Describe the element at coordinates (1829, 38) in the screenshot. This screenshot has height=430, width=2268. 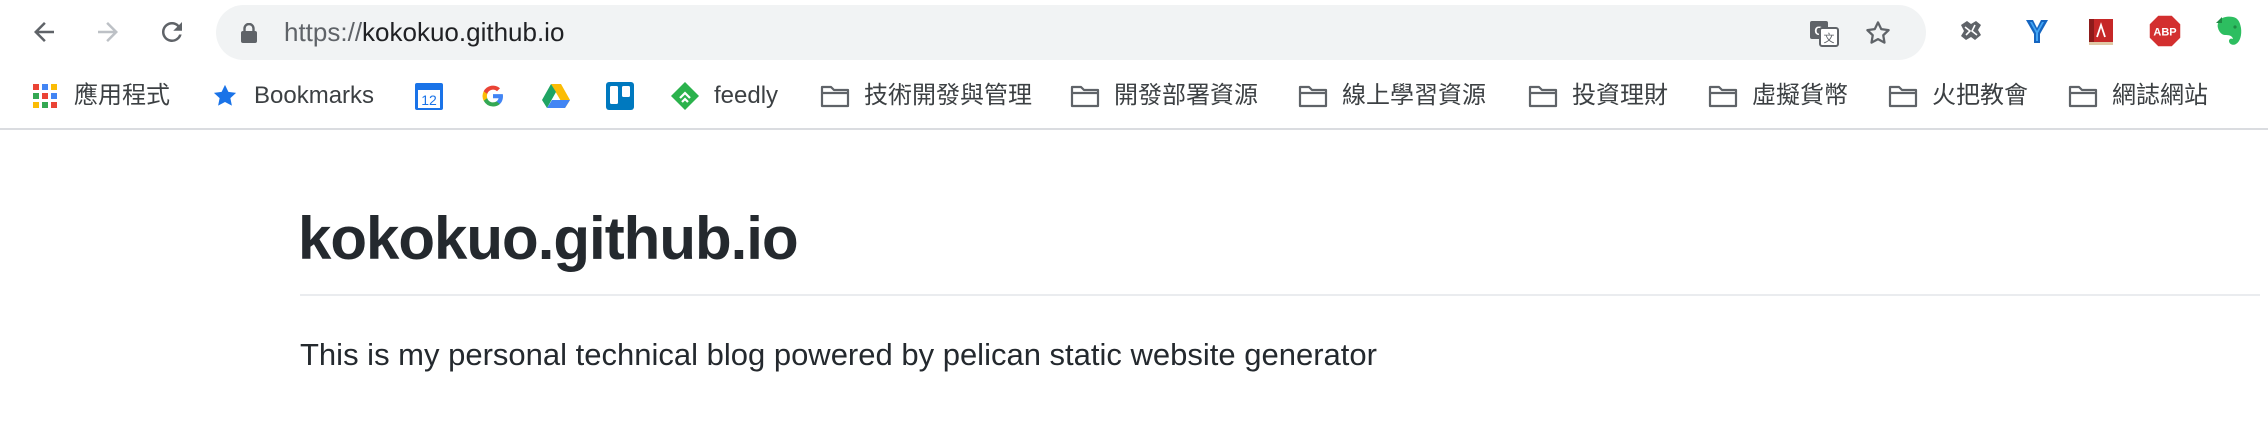
I see `svg-text: 文` at that location.